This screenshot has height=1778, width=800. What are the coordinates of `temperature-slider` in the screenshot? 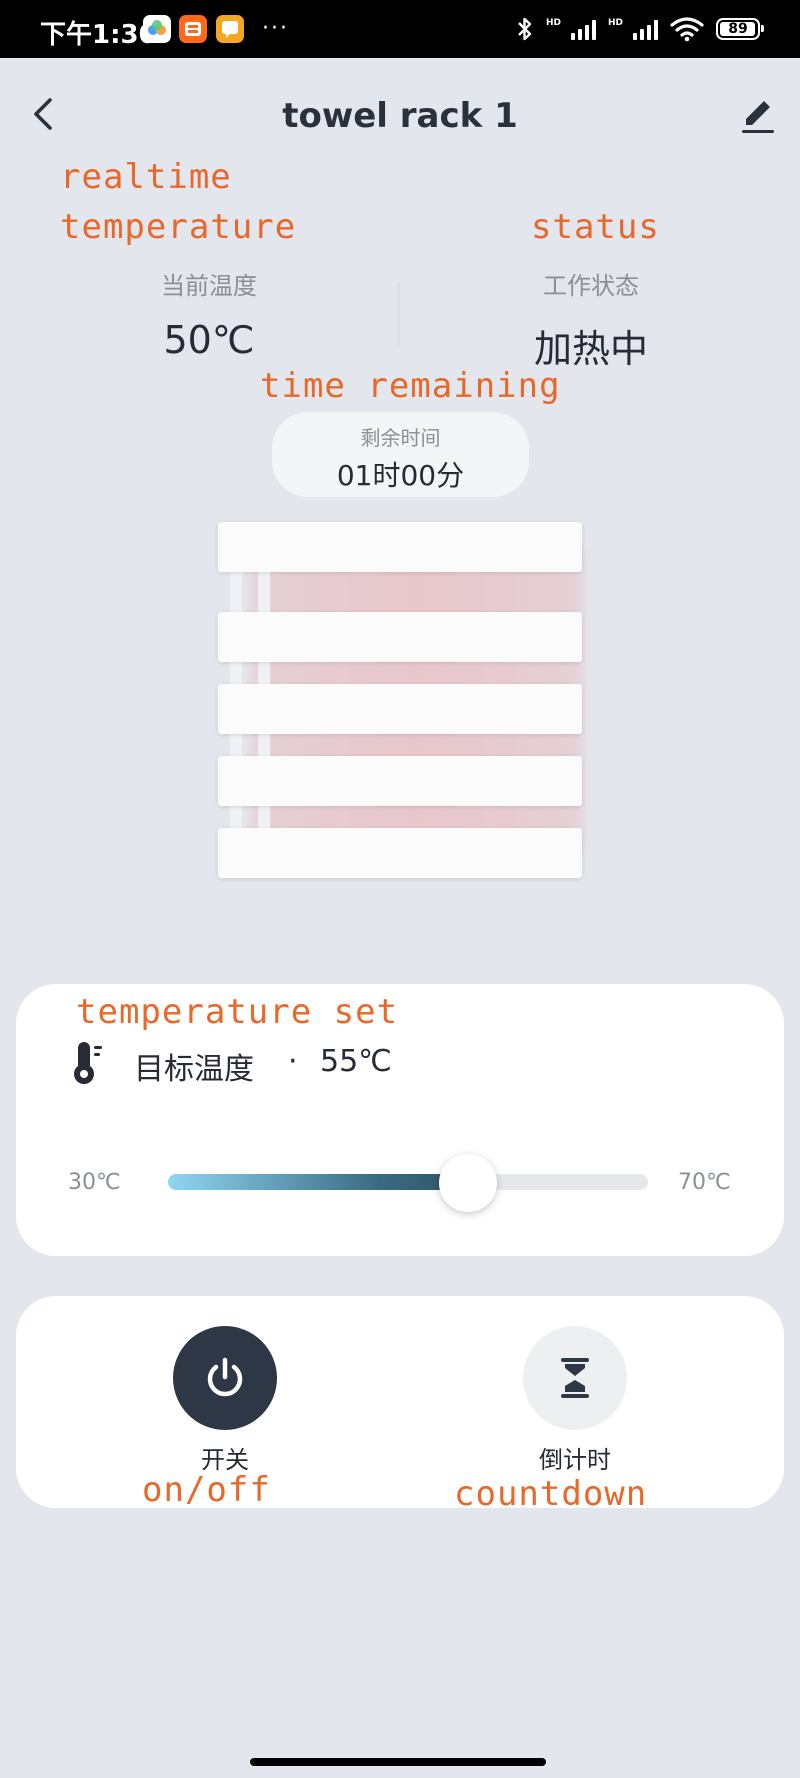 It's located at (408, 1182).